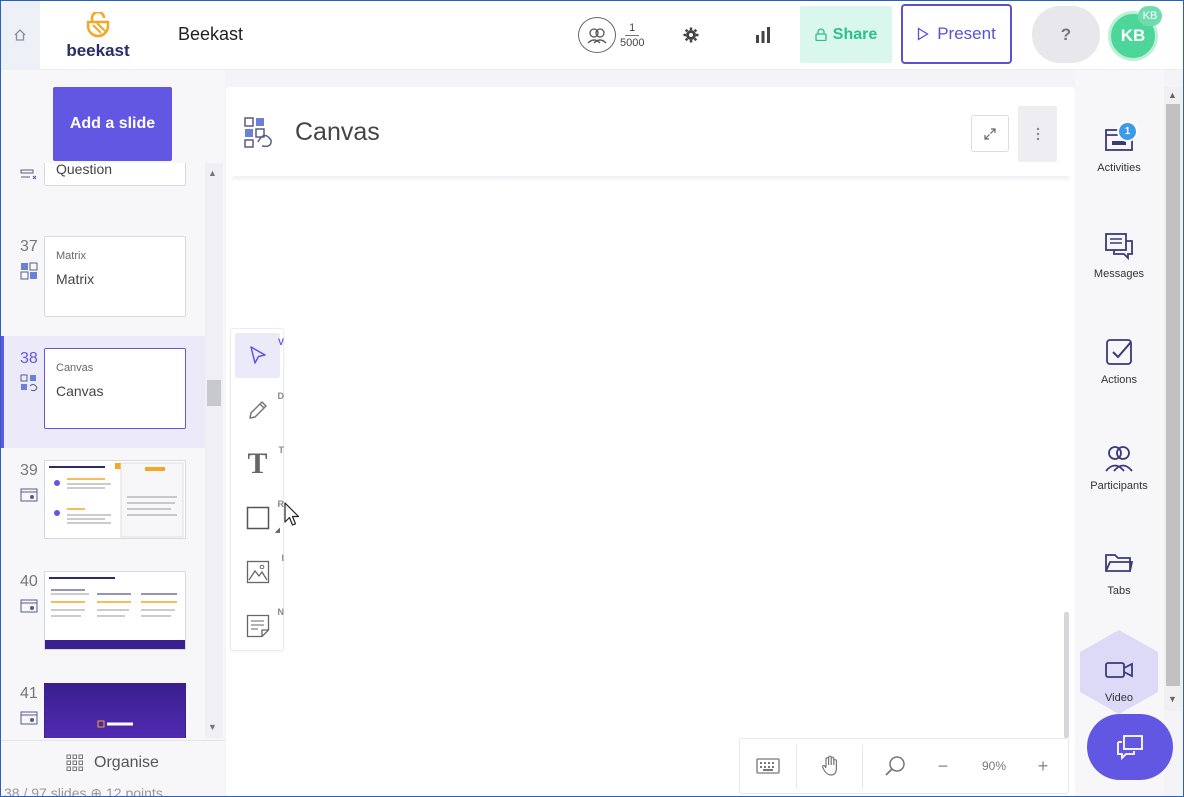 The height and width of the screenshot is (797, 1184). Describe the element at coordinates (632, 29) in the screenshot. I see `participants-current: 1` at that location.